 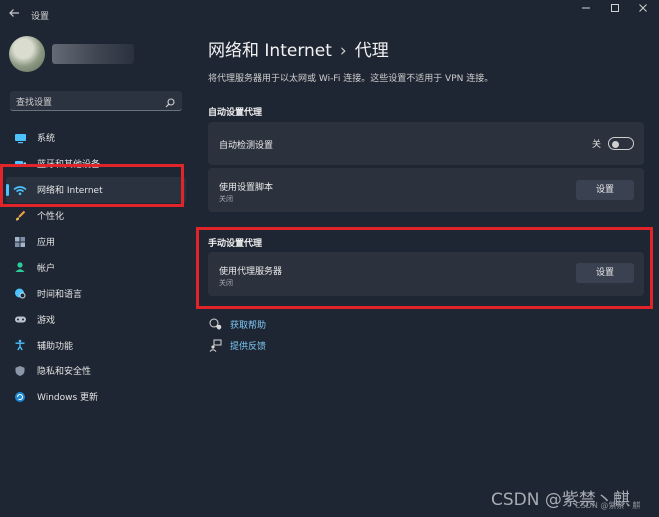 What do you see at coordinates (226, 199) in the screenshot?
I see `setup-script-status: 关闭` at bounding box center [226, 199].